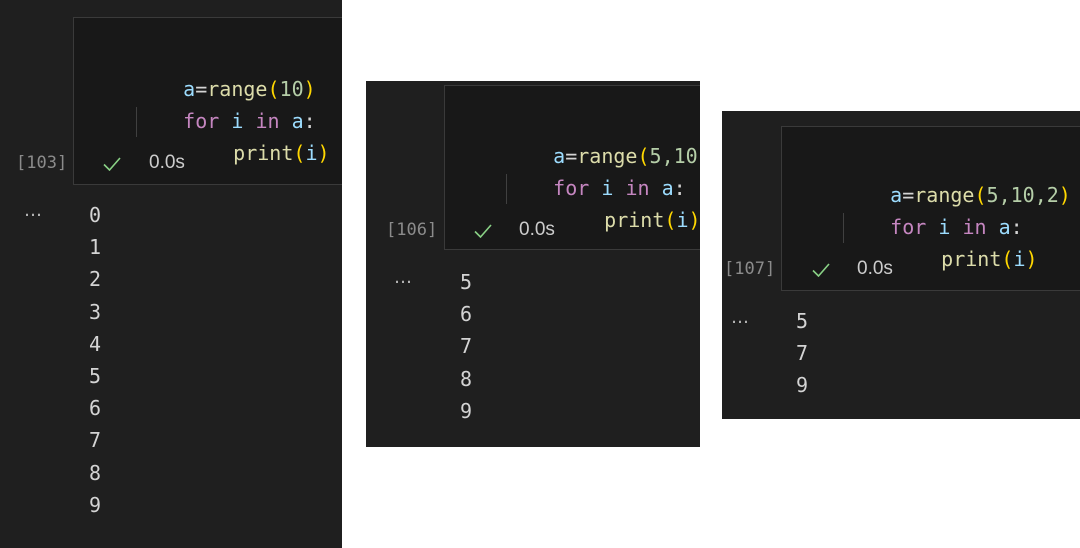  I want to click on execution-count: [103], so click(42, 163).